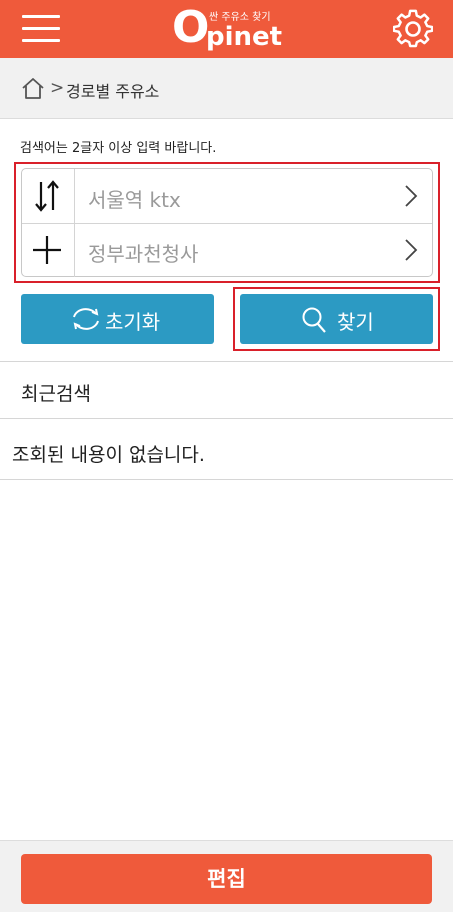  What do you see at coordinates (41, 28) in the screenshot?
I see `hamburger-menu-icon` at bounding box center [41, 28].